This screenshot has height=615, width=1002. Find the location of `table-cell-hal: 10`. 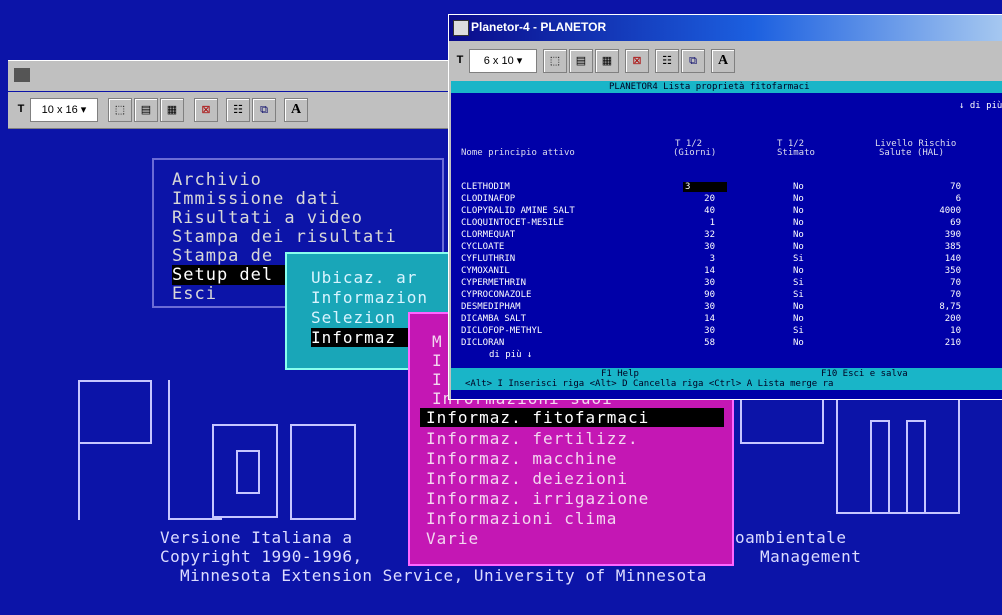

table-cell-hal: 10 is located at coordinates (941, 331).